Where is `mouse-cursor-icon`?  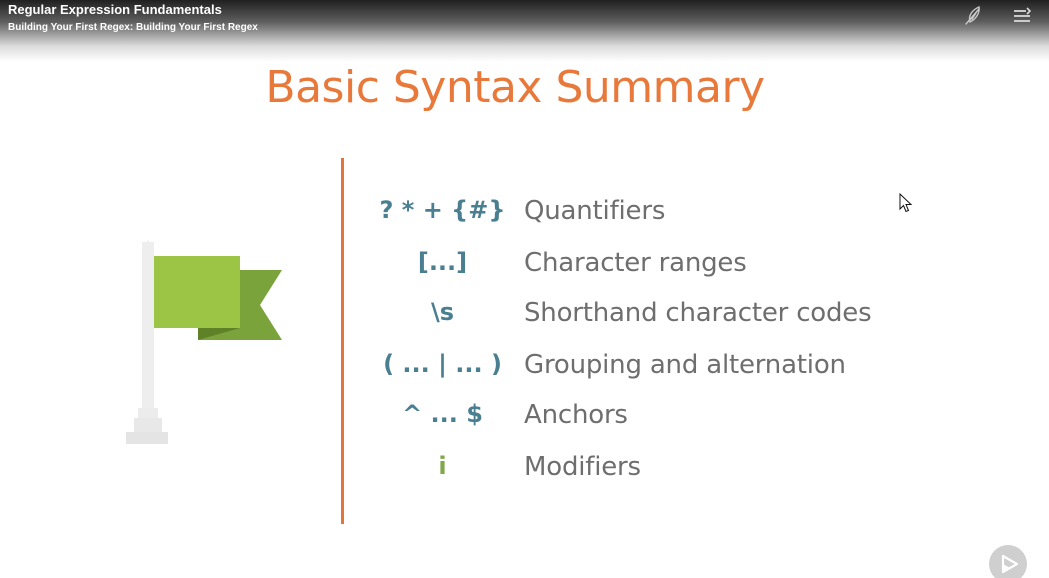
mouse-cursor-icon is located at coordinates (906, 203).